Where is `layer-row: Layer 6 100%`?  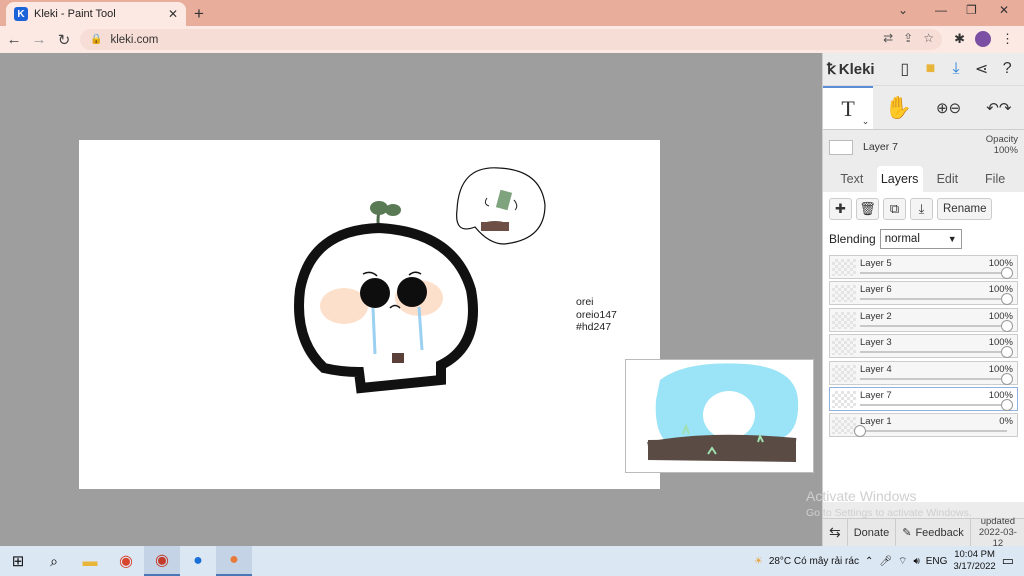 layer-row: Layer 6 100% is located at coordinates (923, 293).